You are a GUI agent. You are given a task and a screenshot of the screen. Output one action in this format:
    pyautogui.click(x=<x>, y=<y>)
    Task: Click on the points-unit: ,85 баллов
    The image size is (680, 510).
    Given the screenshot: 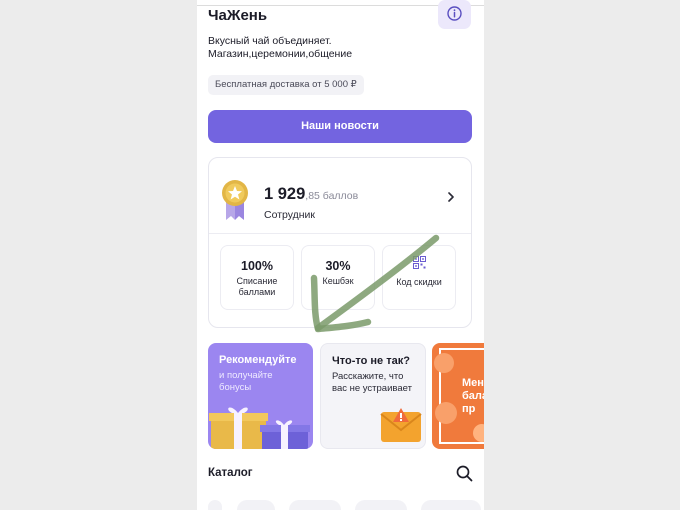 What is the action you would take?
    pyautogui.click(x=332, y=196)
    